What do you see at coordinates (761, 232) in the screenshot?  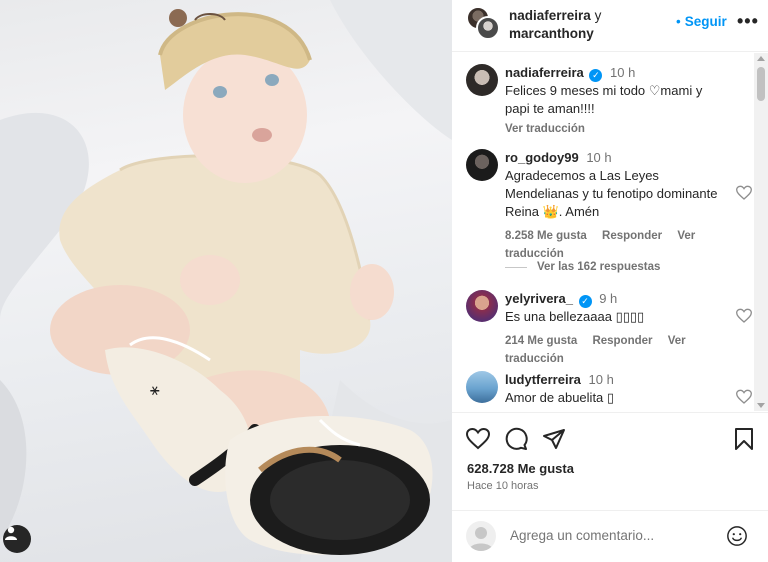 I see `comments-scrollbar` at bounding box center [761, 232].